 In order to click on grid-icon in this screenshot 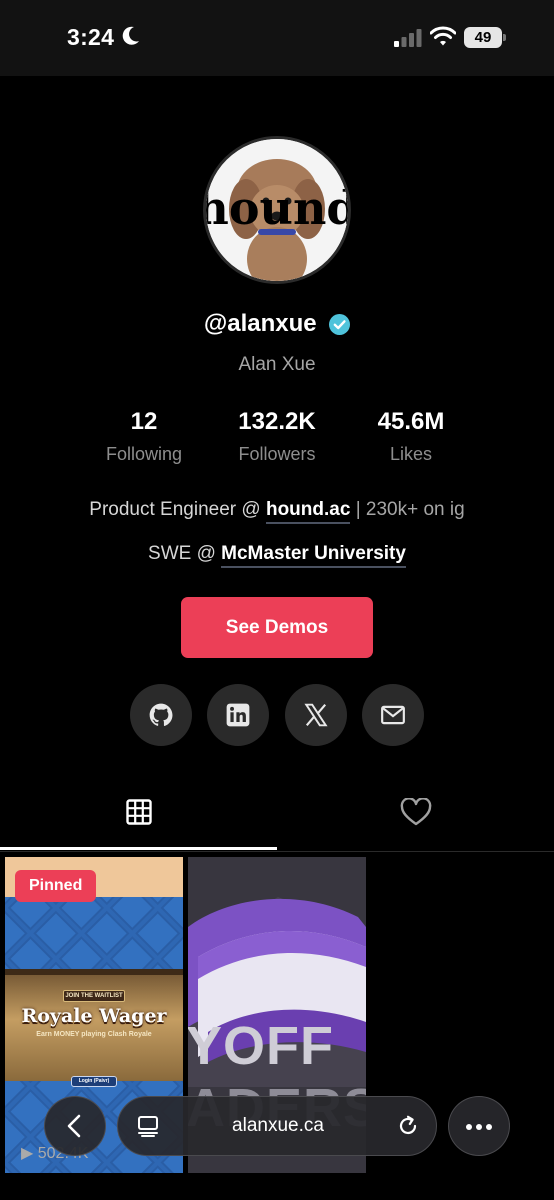, I will do `click(139, 812)`.